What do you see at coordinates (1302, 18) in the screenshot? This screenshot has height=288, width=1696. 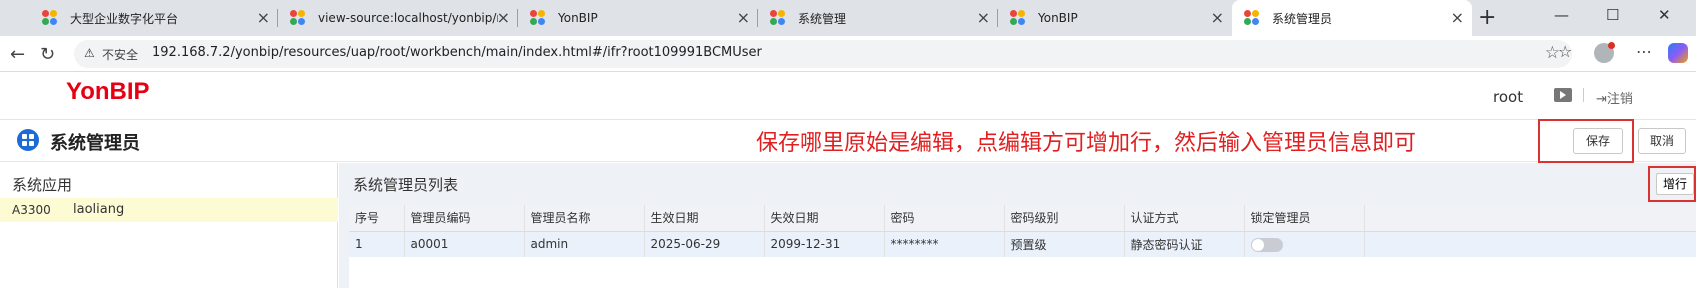 I see `tab-title: 系统管理员` at bounding box center [1302, 18].